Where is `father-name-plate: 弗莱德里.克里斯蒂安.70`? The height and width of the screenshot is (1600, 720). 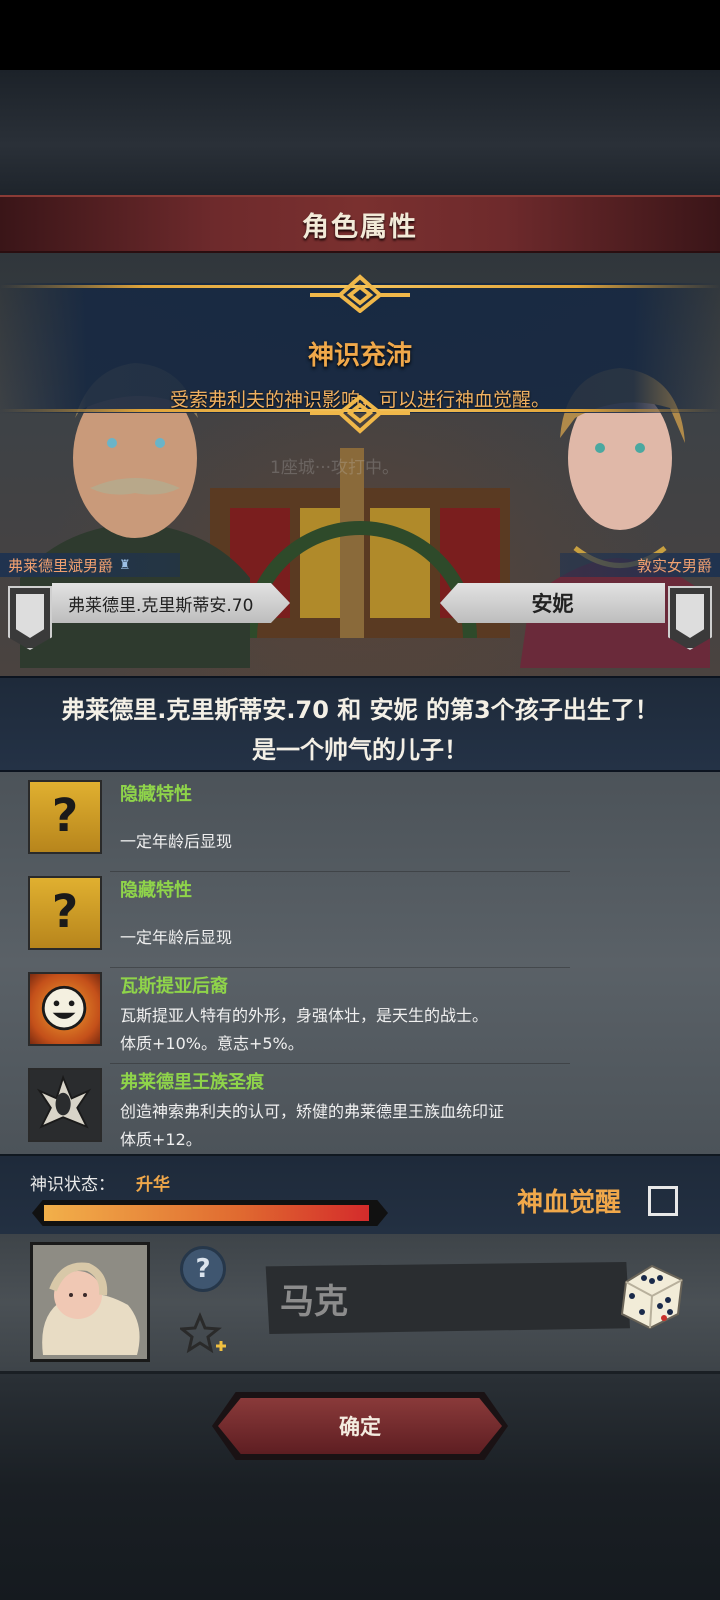 father-name-plate: 弗莱德里.克里斯蒂安.70 is located at coordinates (171, 603).